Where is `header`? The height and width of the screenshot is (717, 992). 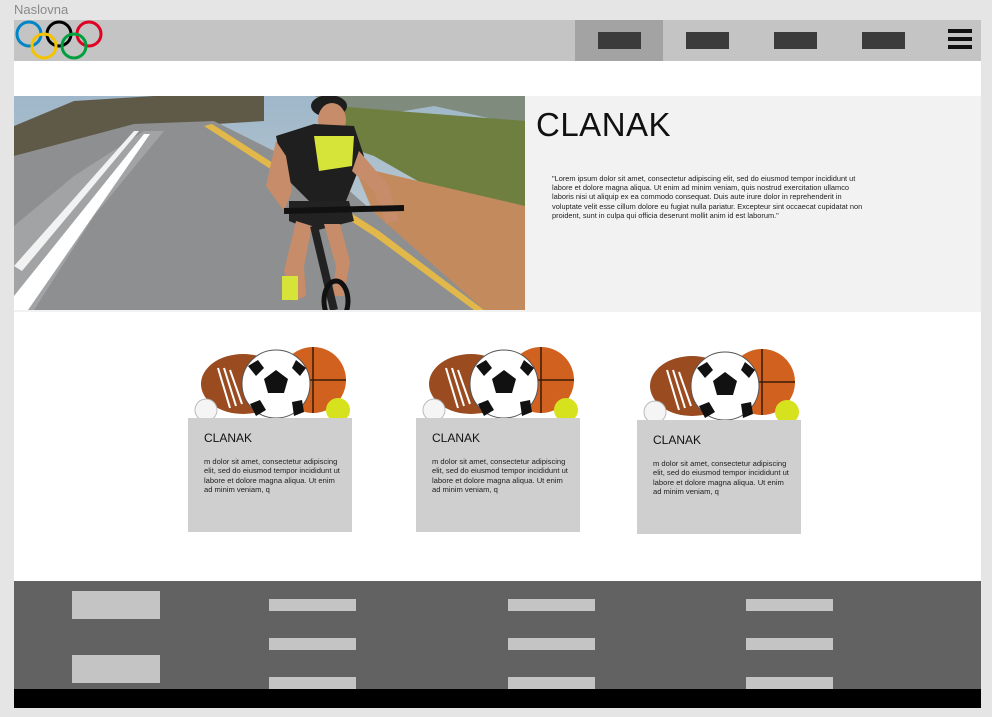
header is located at coordinates (497, 40).